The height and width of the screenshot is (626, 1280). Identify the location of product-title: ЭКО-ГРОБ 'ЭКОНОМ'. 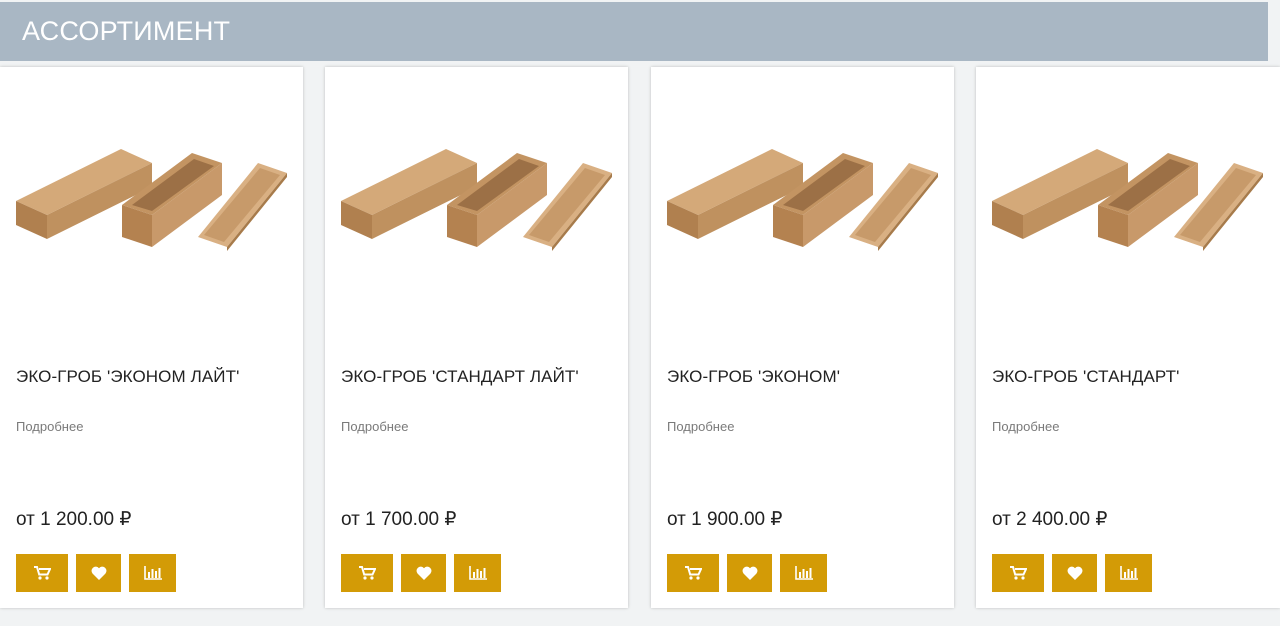
(753, 377).